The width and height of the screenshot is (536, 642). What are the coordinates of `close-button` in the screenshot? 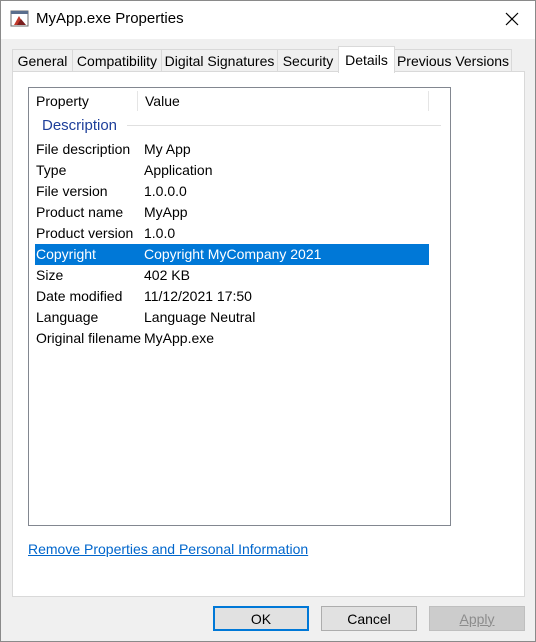 It's located at (512, 20).